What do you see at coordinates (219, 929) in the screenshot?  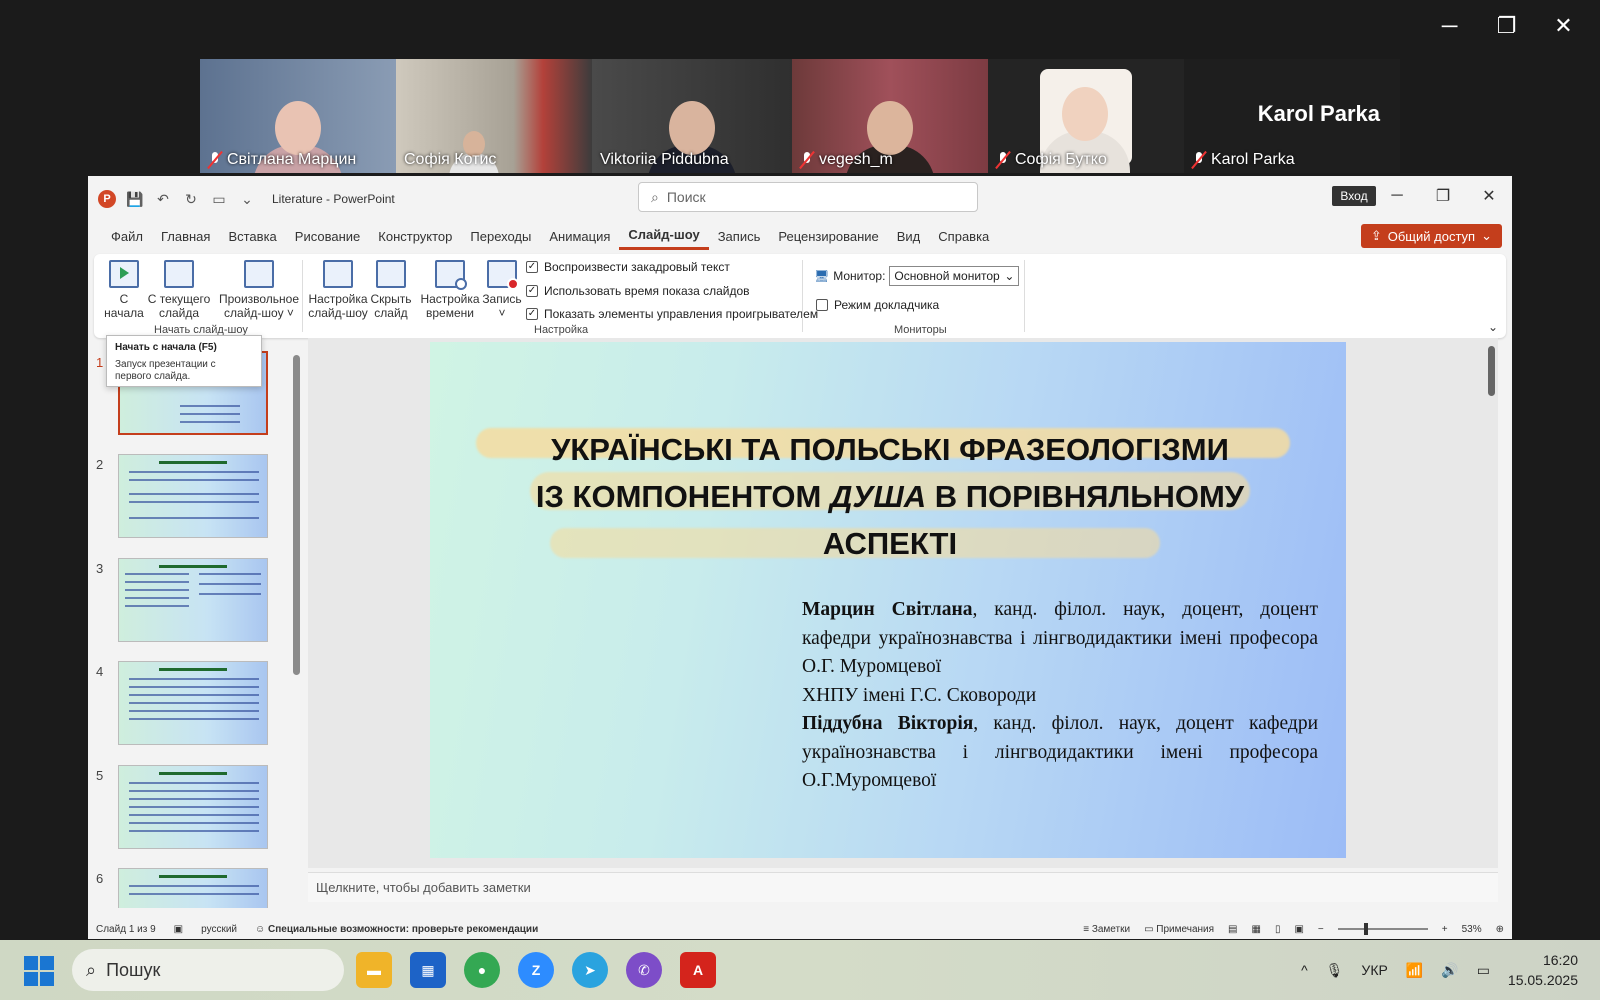 I see `language-indicator: русский` at bounding box center [219, 929].